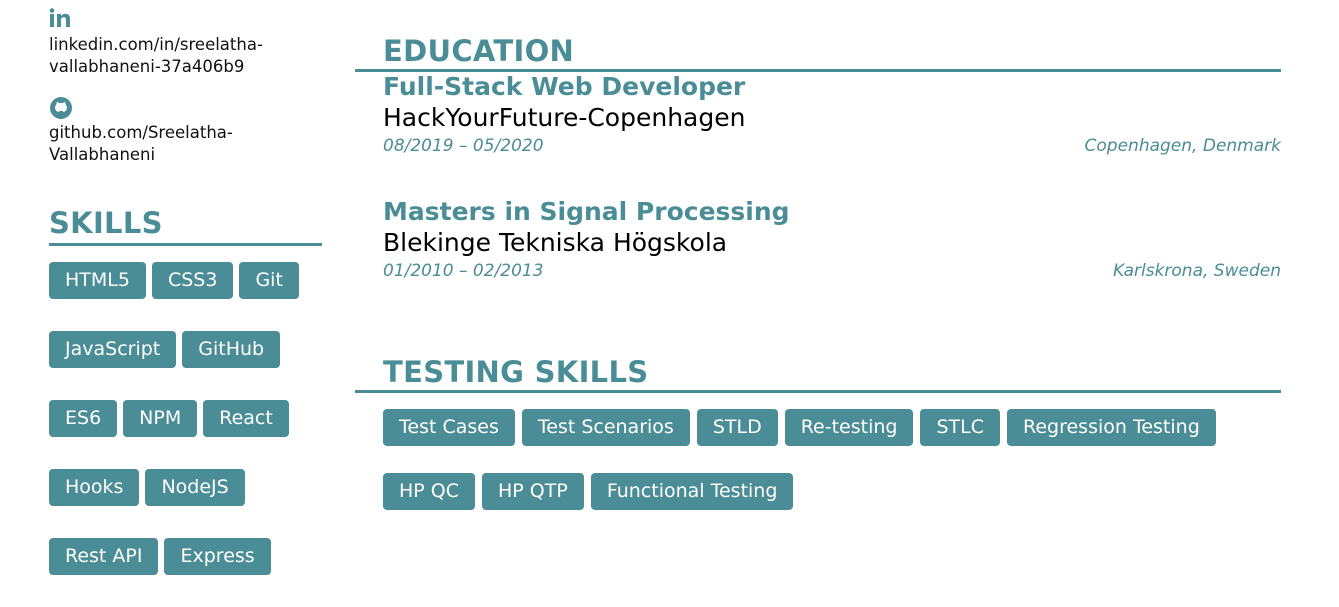 The height and width of the screenshot is (607, 1339). I want to click on skill-tag: JavaScript, so click(113, 349).